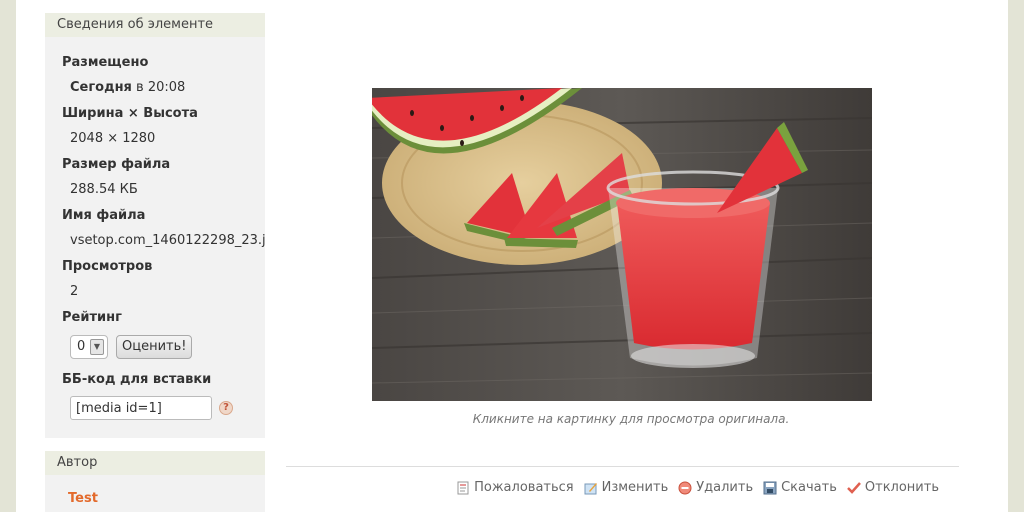 Image resolution: width=1024 pixels, height=512 pixels. What do you see at coordinates (97, 347) in the screenshot?
I see `chevron-down-icon: ▼` at bounding box center [97, 347].